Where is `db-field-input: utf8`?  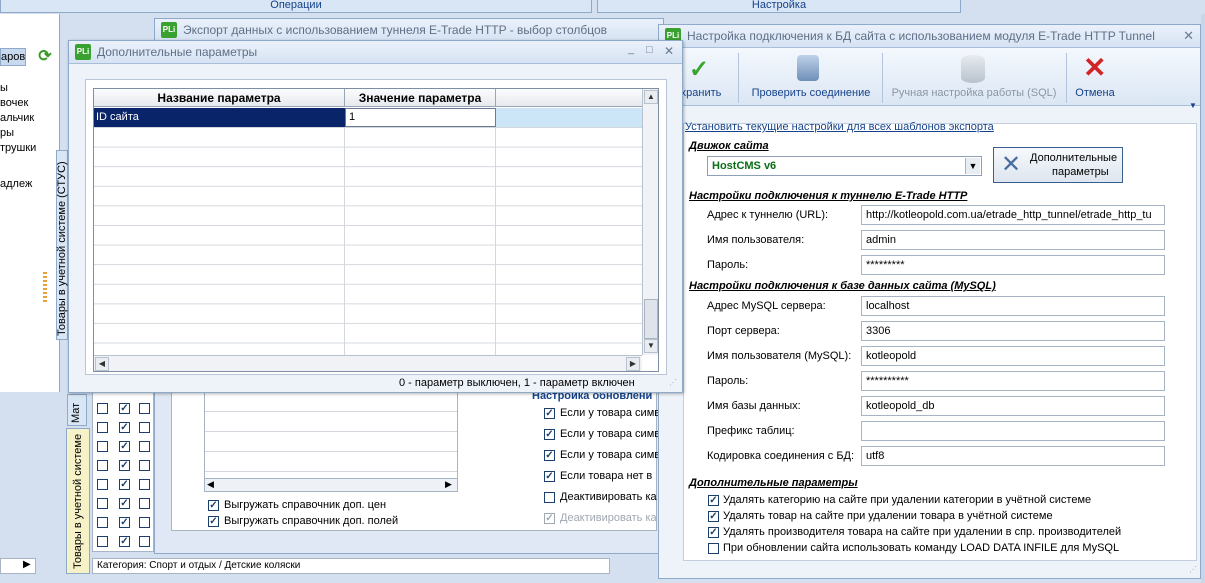 db-field-input: utf8 is located at coordinates (1013, 456).